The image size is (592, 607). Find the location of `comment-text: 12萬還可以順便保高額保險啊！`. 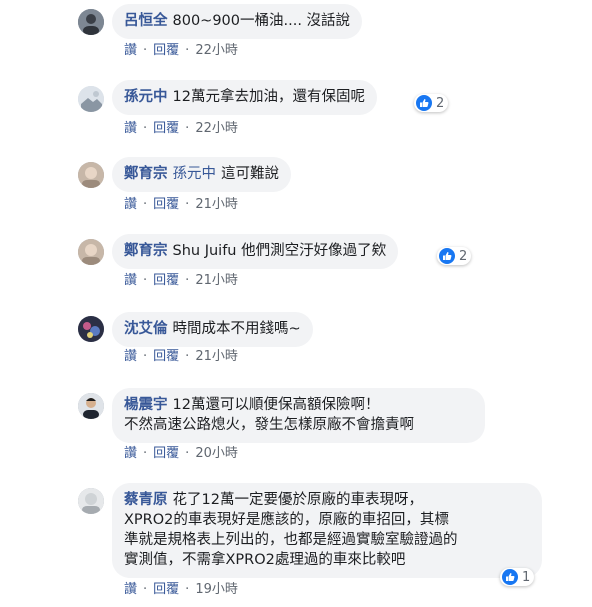

comment-text: 12萬還可以順便保高額保險啊！ is located at coordinates (276, 405).